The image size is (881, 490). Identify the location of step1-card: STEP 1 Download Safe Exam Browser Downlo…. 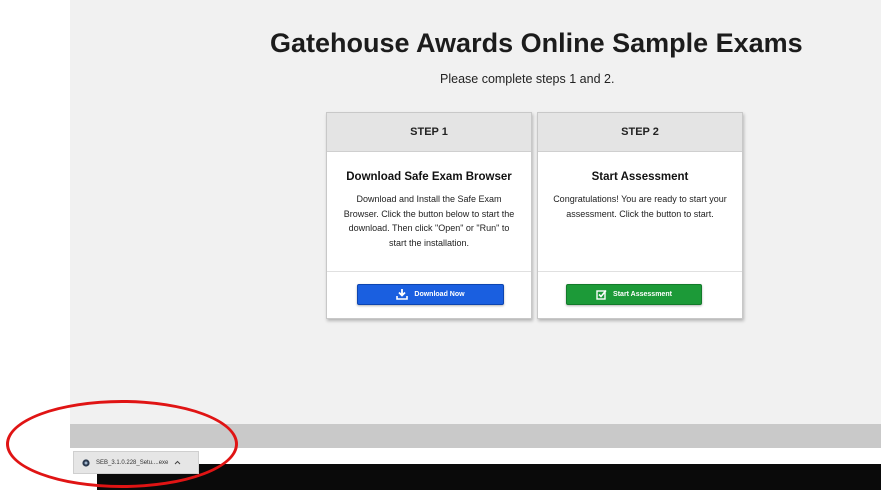
(429, 215).